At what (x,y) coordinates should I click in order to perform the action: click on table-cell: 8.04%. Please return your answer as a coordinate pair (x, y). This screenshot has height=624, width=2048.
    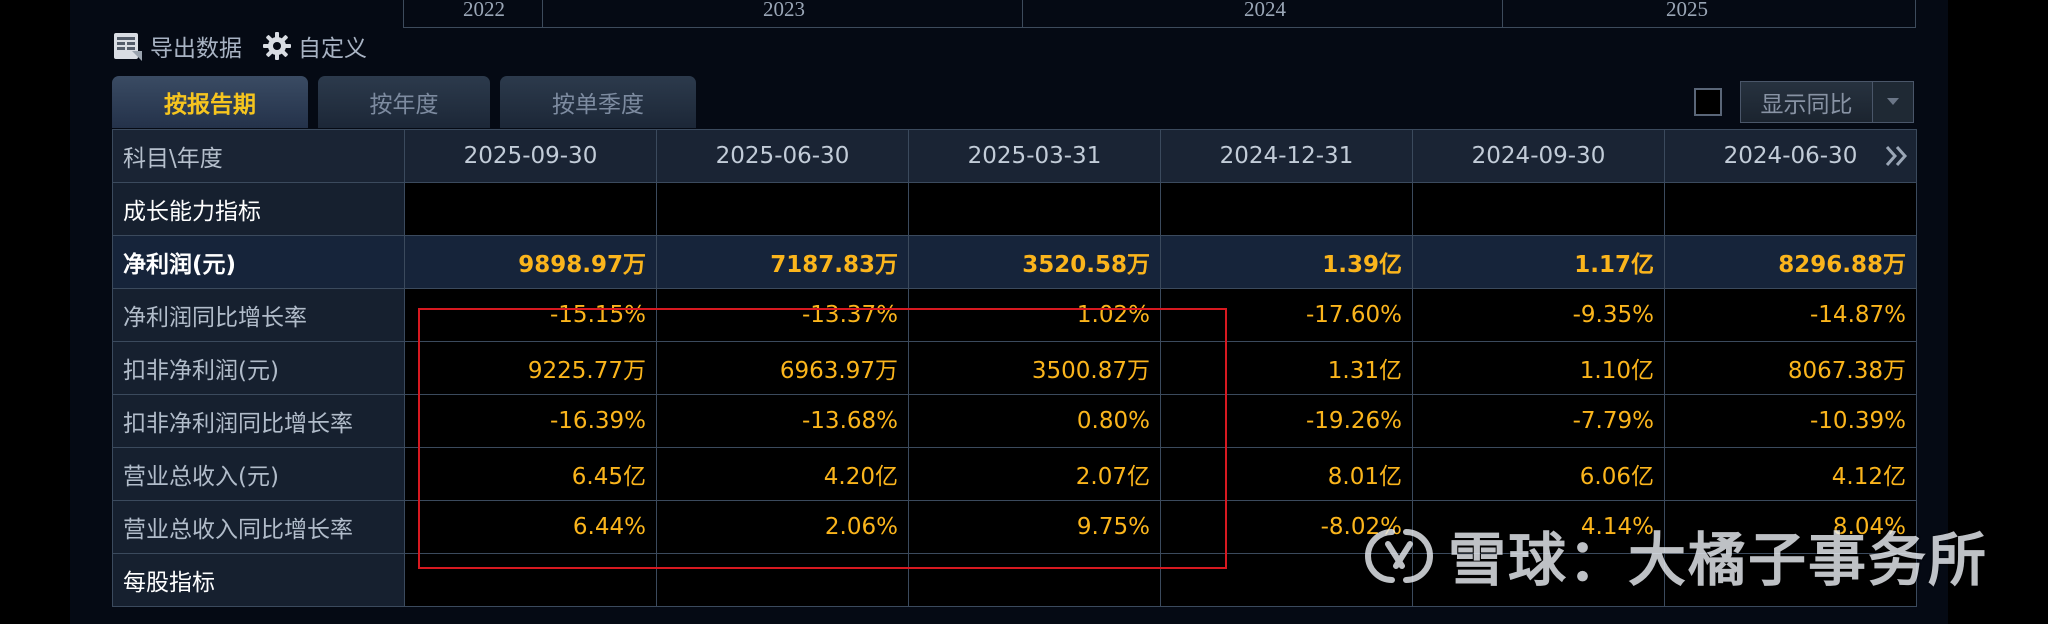
    Looking at the image, I should click on (1790, 527).